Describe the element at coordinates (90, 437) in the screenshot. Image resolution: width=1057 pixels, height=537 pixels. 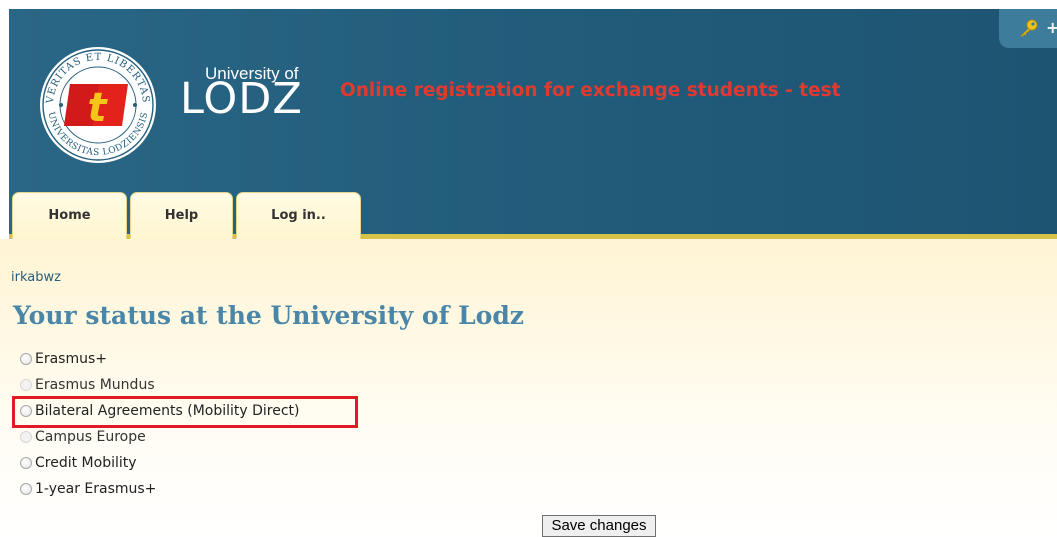
I see `status-option-label: Campus Europe` at that location.